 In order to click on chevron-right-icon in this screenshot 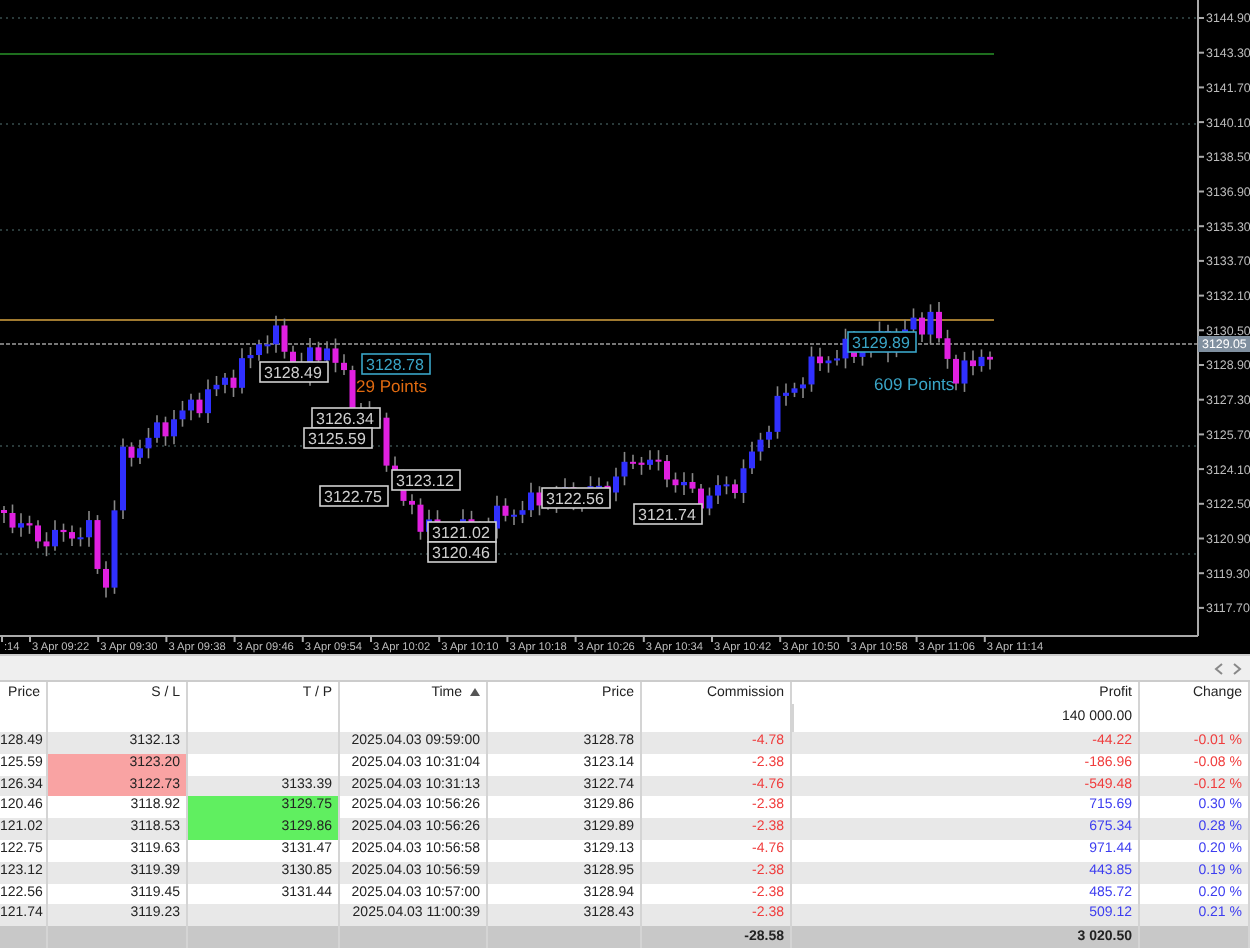, I will do `click(1237, 668)`.